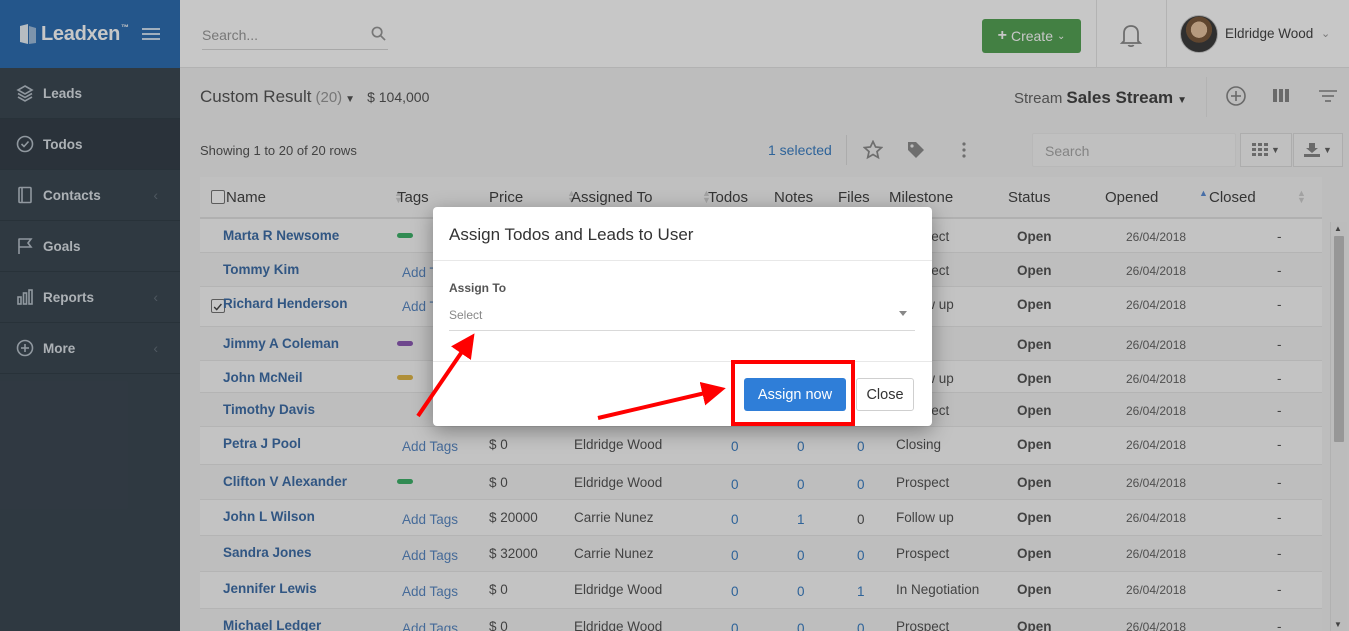  I want to click on close-button: Close, so click(885, 394).